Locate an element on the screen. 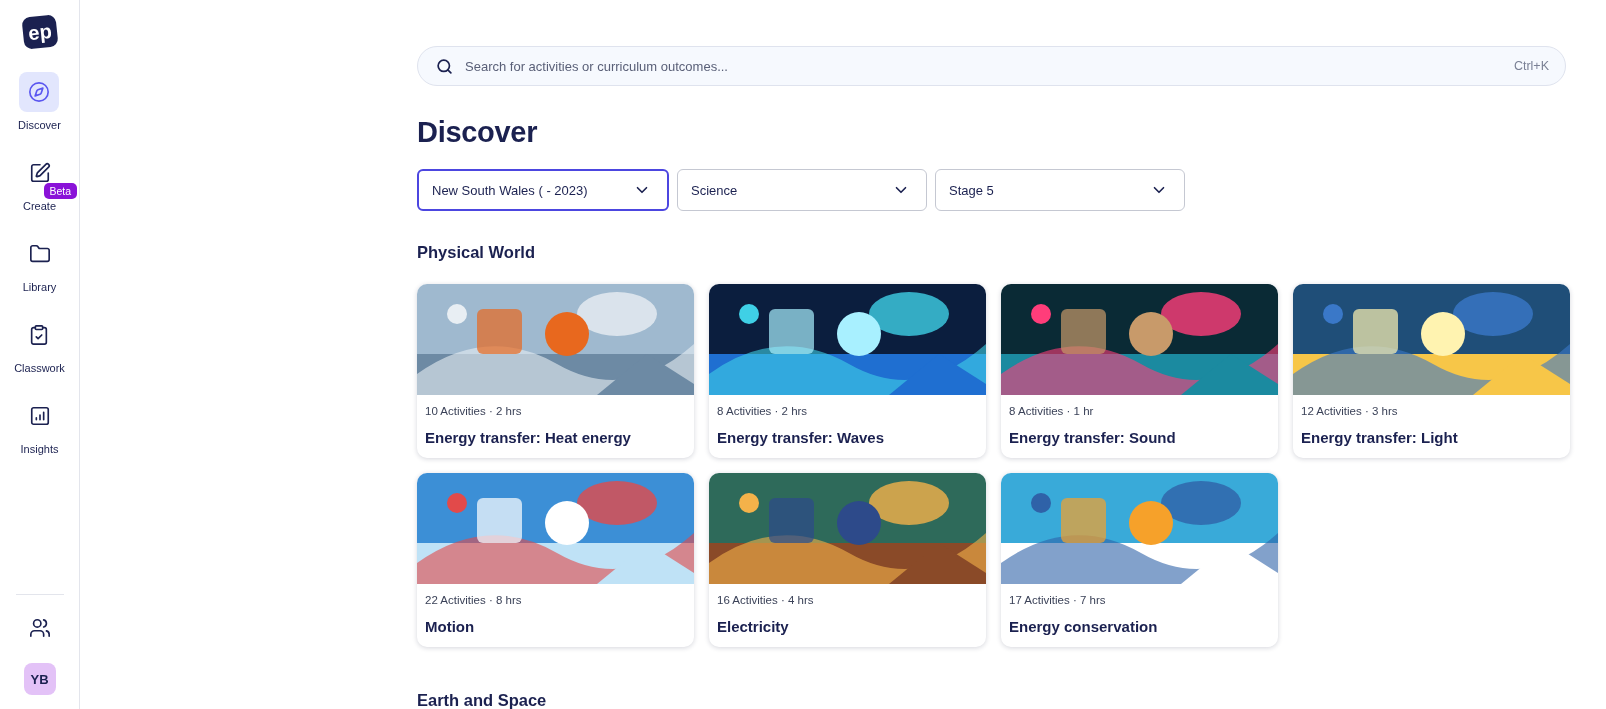 Image resolution: width=1606 pixels, height=709 pixels. card-meta: 12 Activities · 3 hrs is located at coordinates (1350, 411).